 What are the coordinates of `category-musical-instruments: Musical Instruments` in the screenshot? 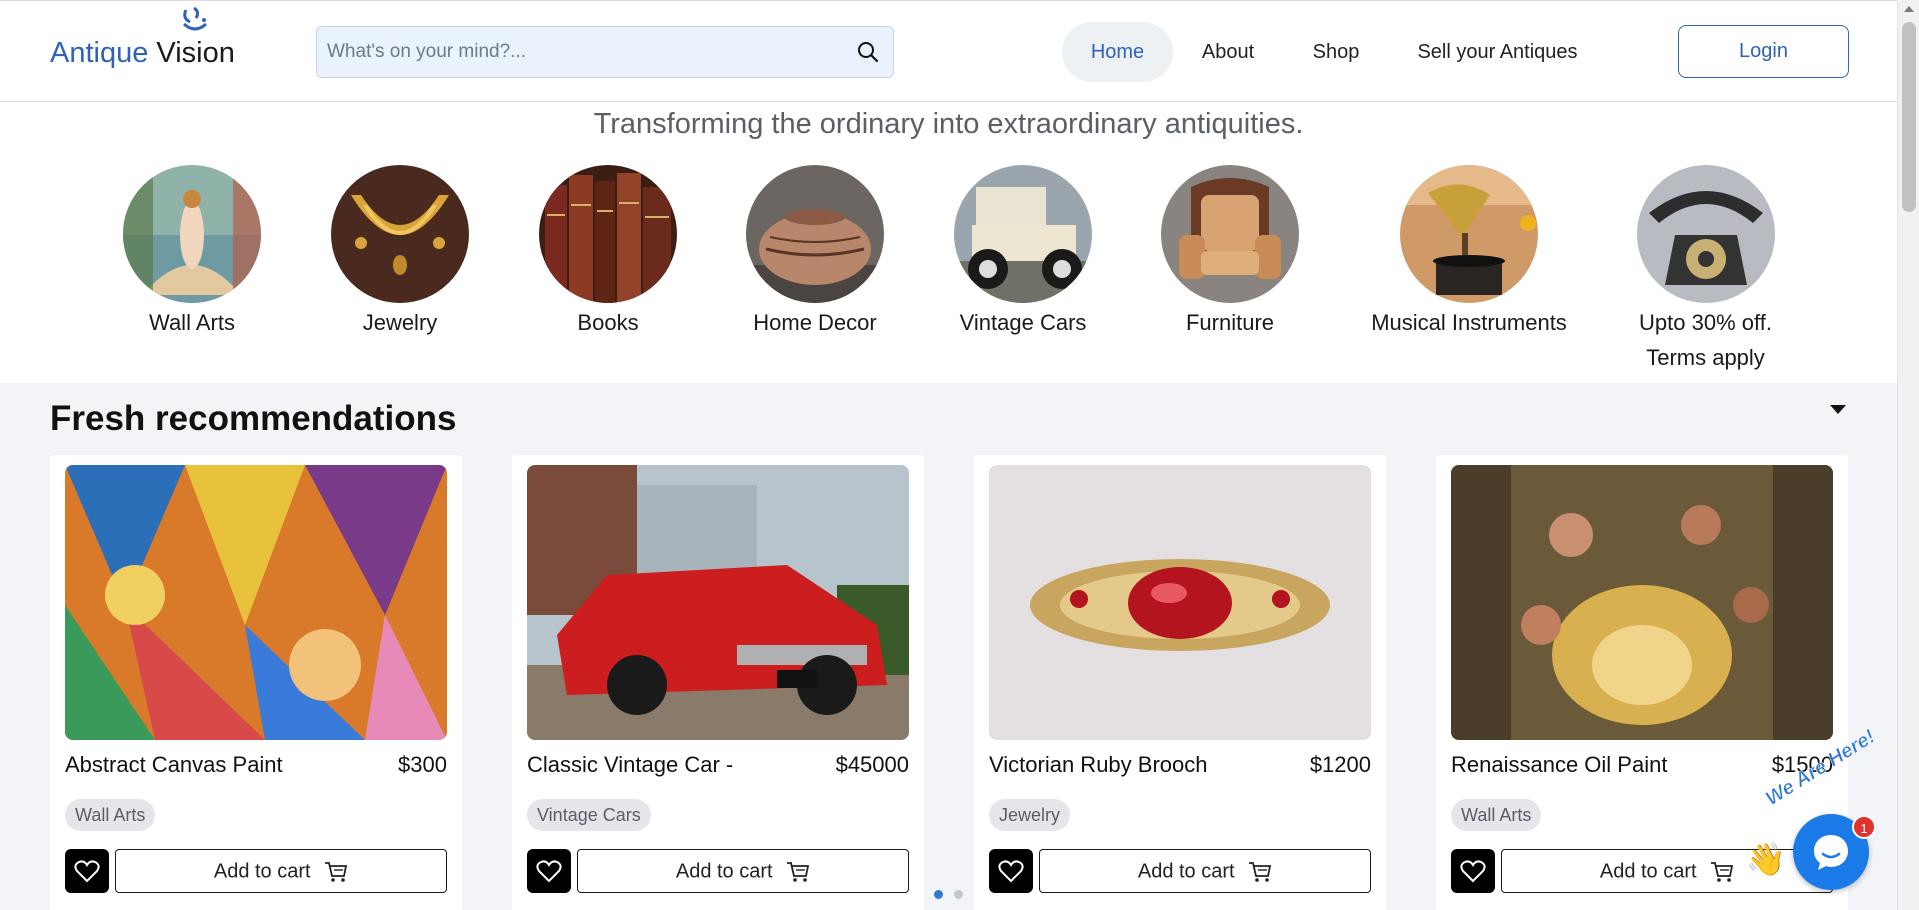 It's located at (1469, 252).